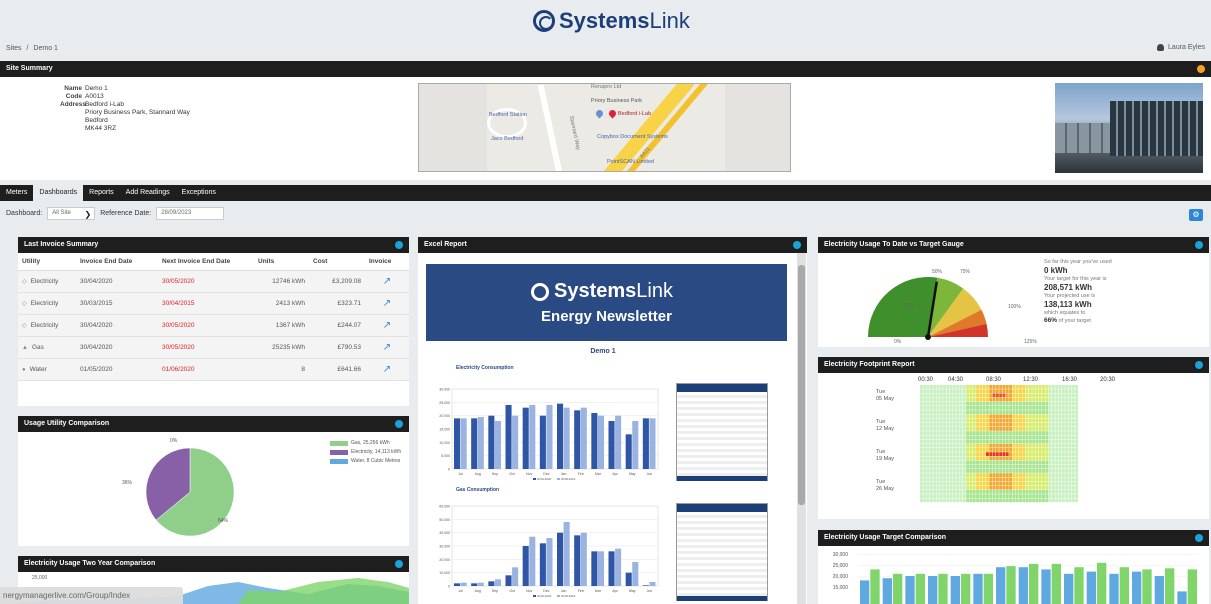 Image resolution: width=1211 pixels, height=604 pixels. I want to click on excel-report-refresh-icon, so click(797, 245).